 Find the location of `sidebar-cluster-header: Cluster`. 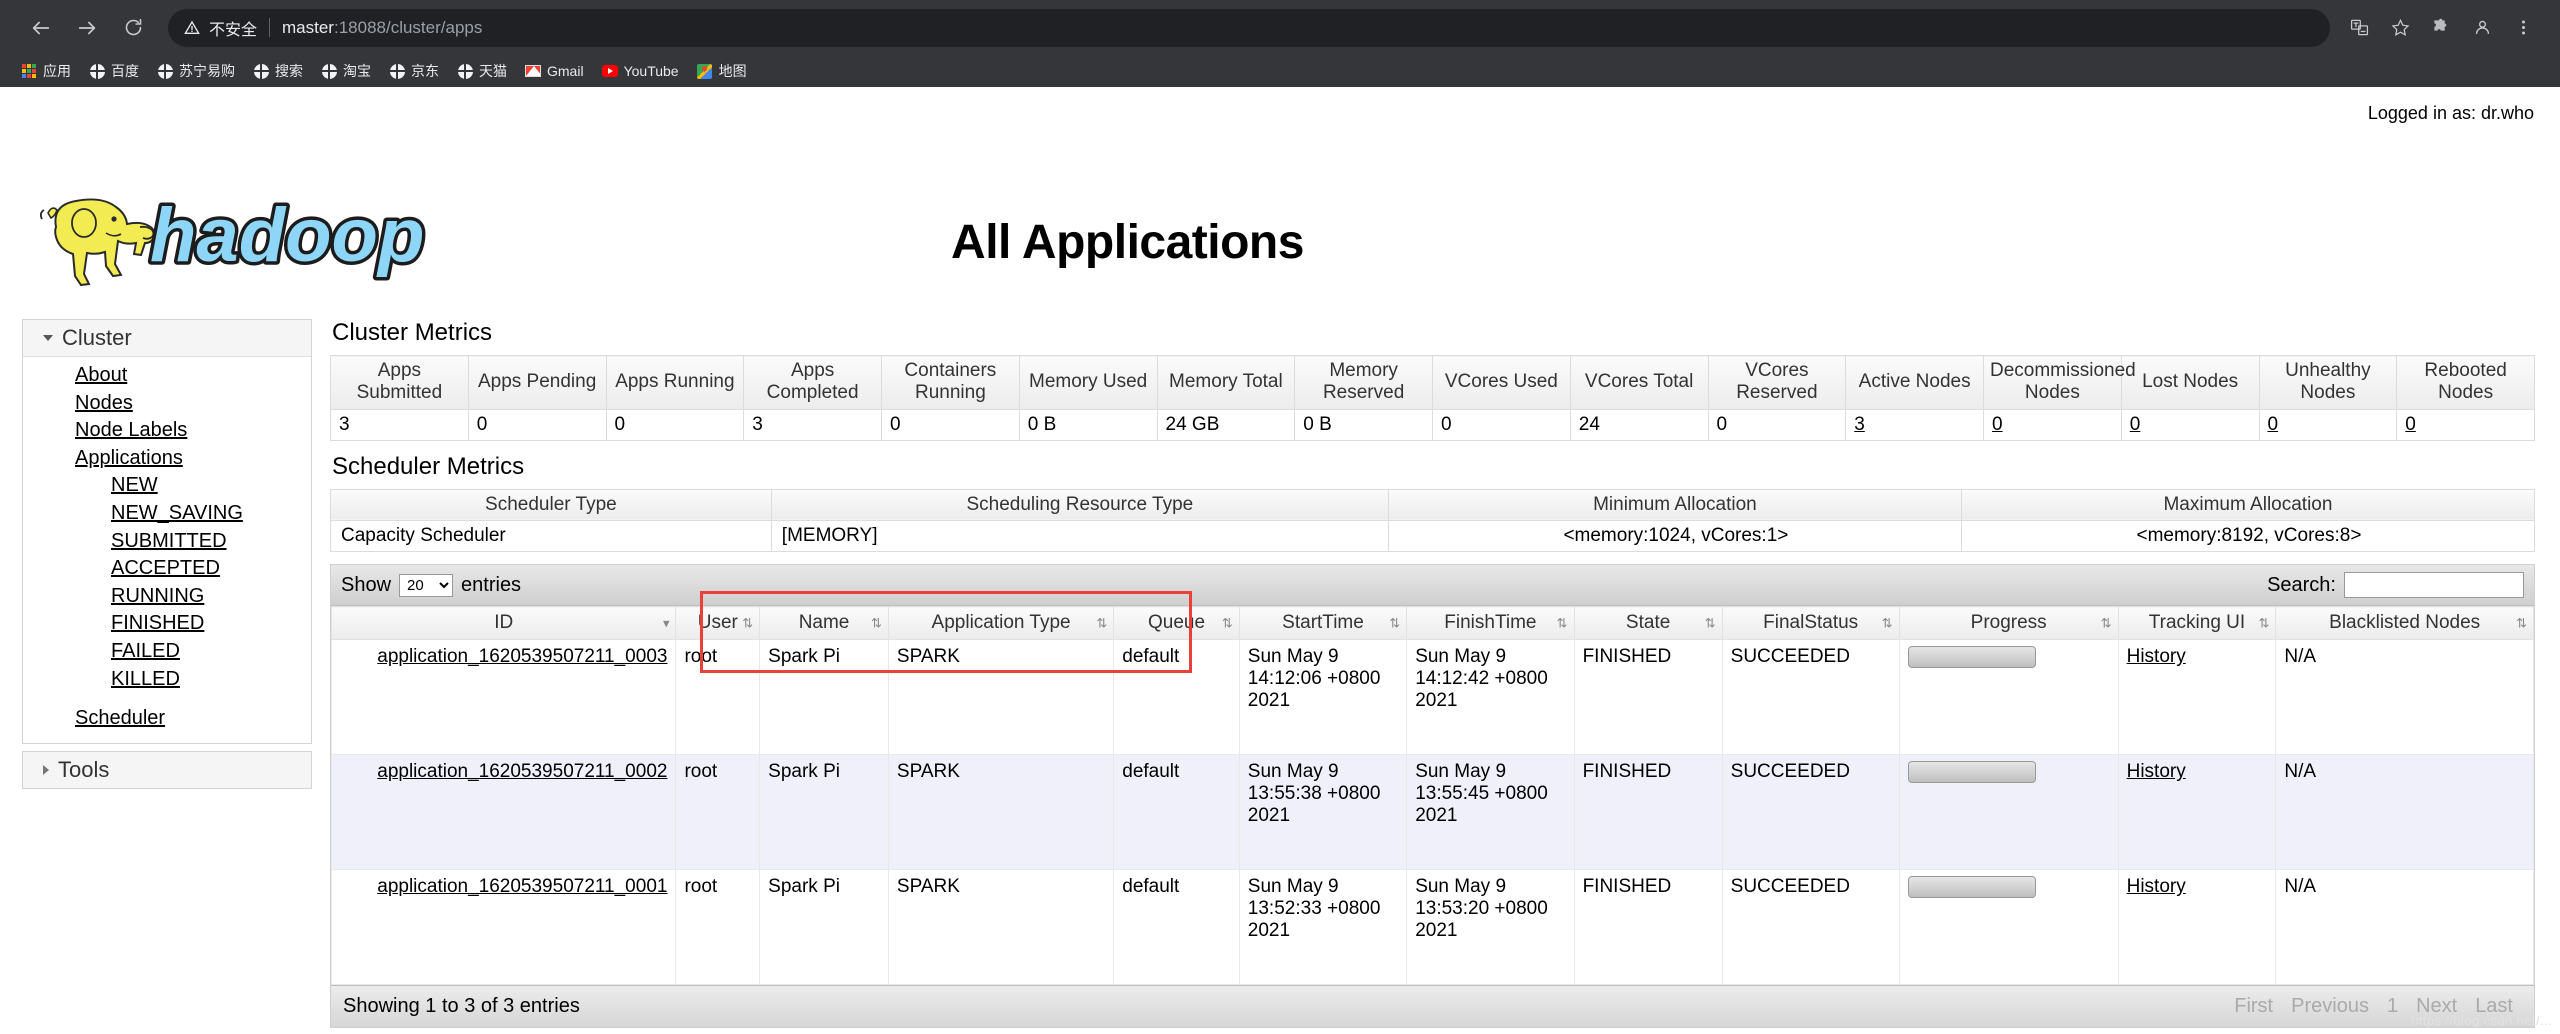

sidebar-cluster-header: Cluster is located at coordinates (167, 338).